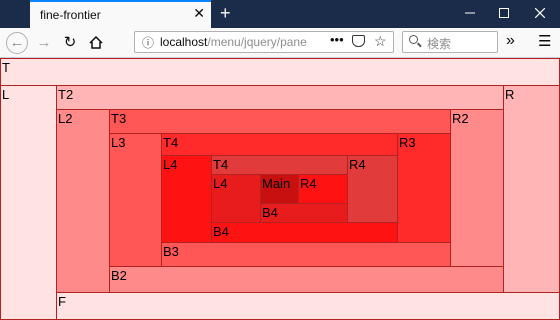  What do you see at coordinates (470, 14) in the screenshot?
I see `minimize-icon` at bounding box center [470, 14].